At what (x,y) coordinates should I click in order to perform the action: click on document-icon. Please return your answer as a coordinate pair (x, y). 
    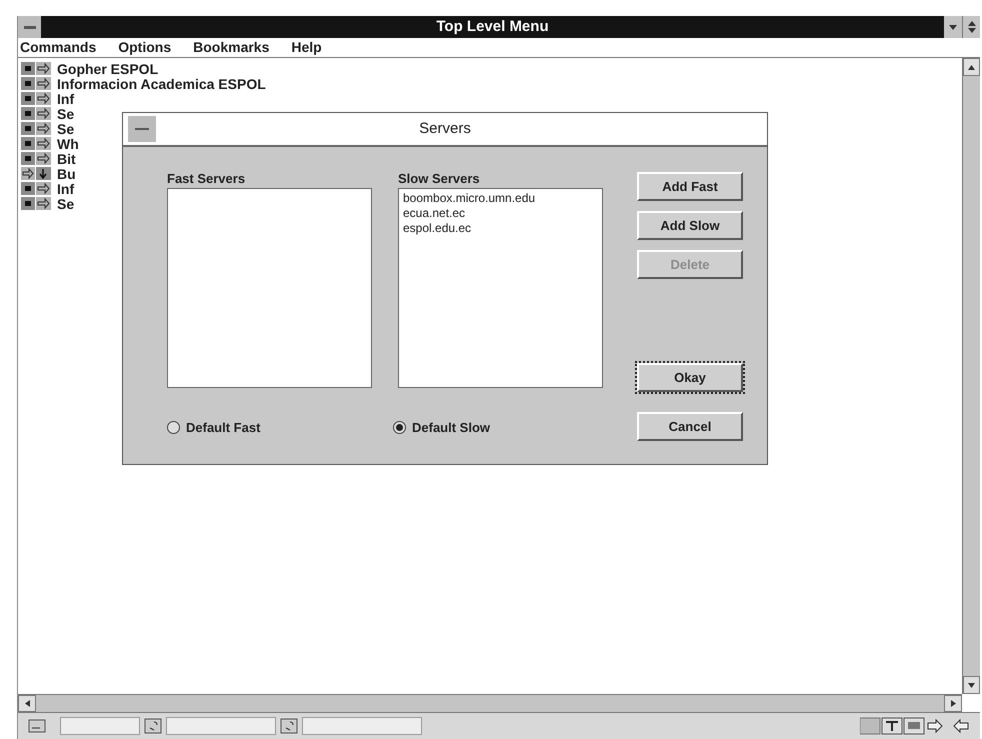
    Looking at the image, I should click on (37, 726).